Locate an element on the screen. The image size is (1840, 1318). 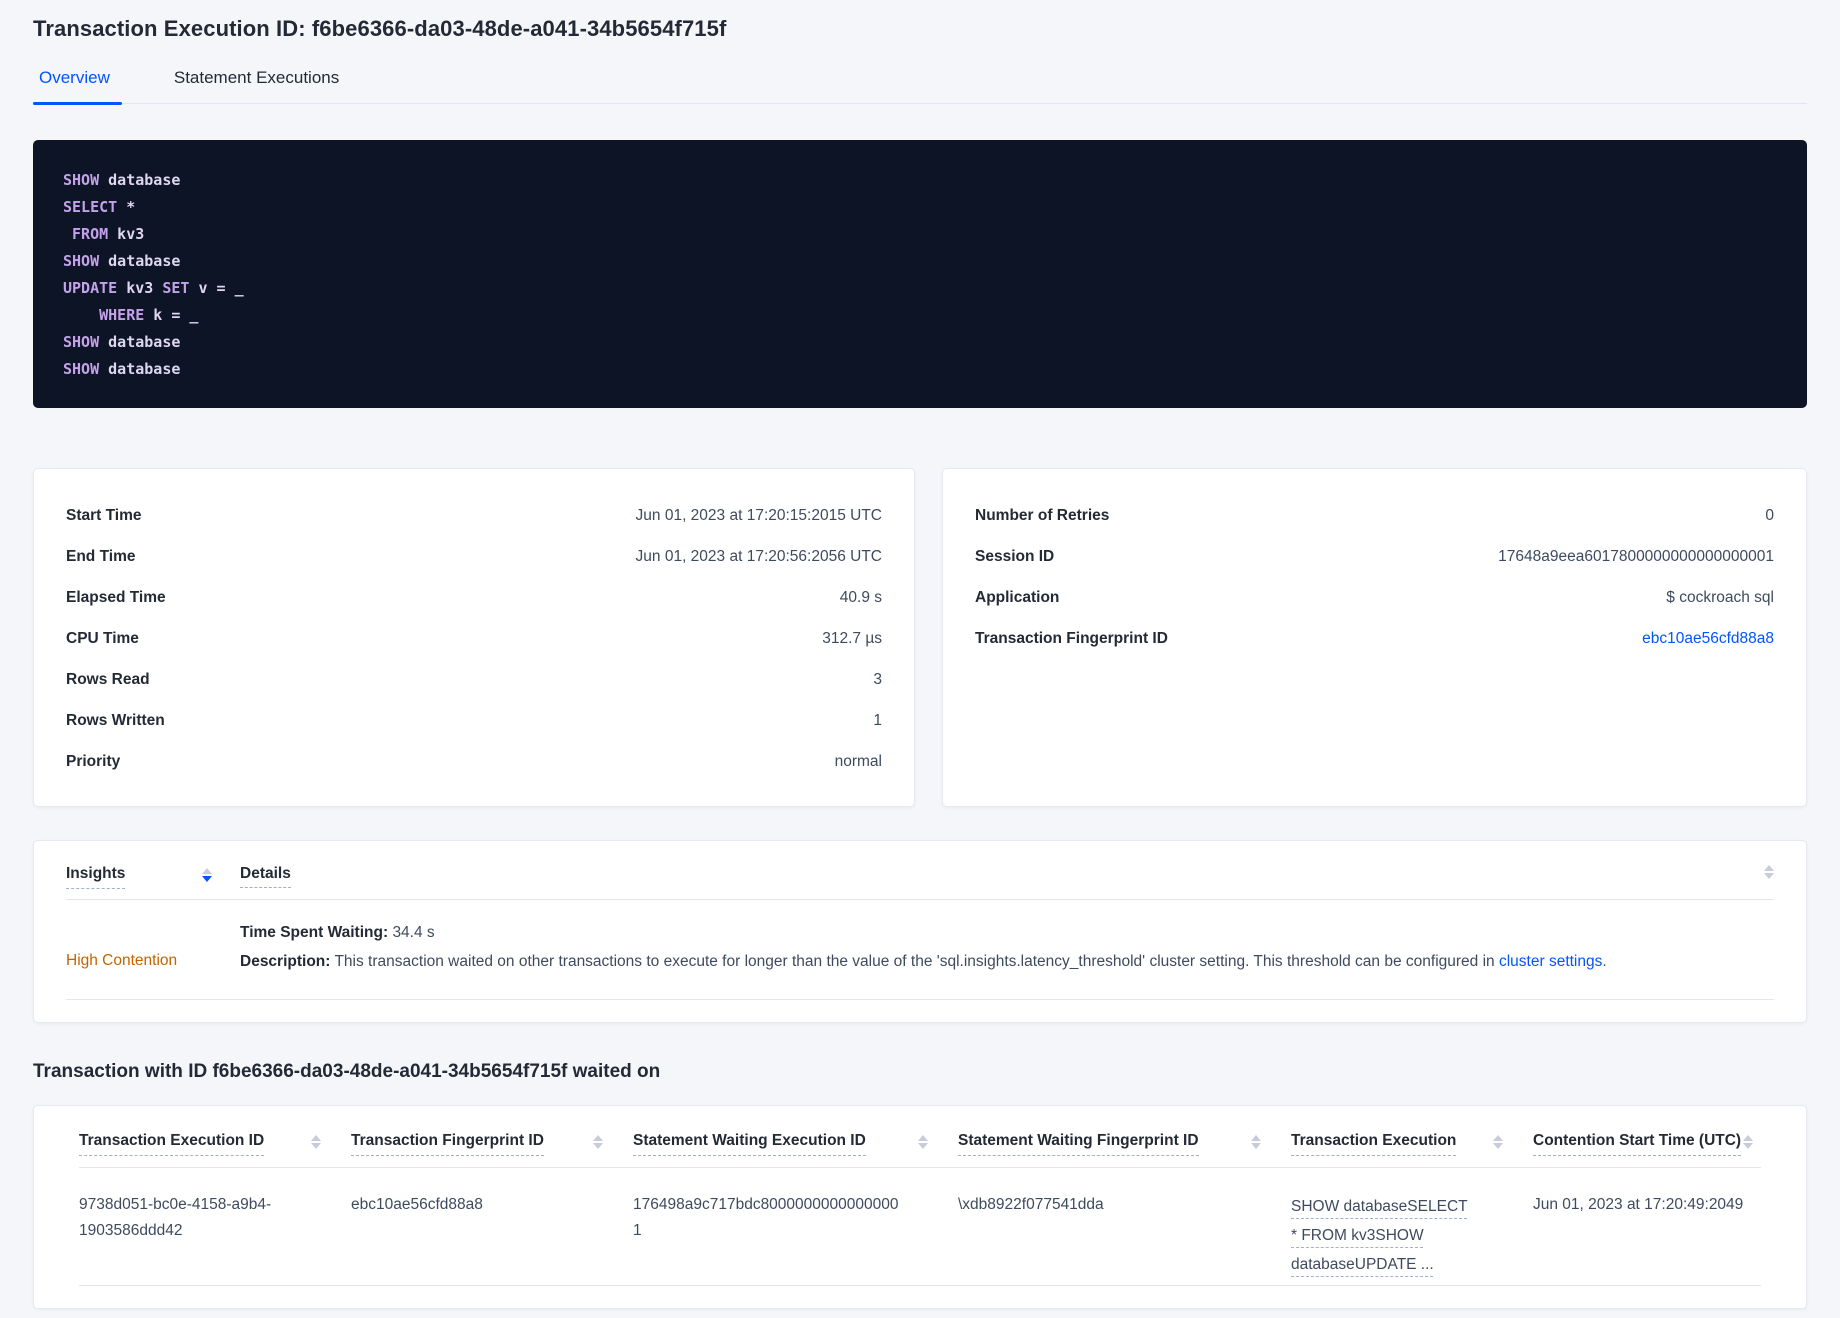
stat-label: Session ID is located at coordinates (1015, 556).